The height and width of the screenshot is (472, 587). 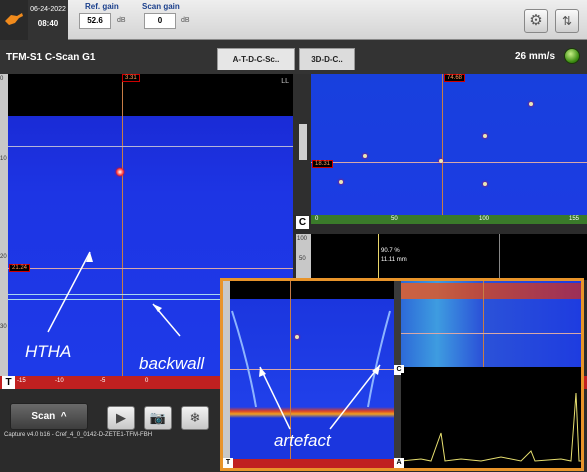 I want to click on h-tick: 50, so click(x=394, y=219).